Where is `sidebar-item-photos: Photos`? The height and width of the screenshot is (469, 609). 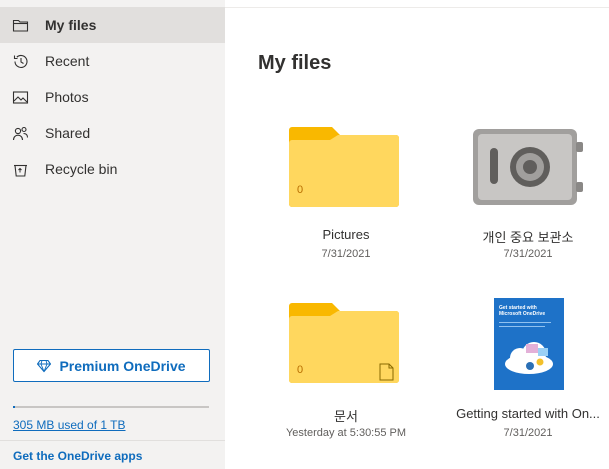
sidebar-item-photos: Photos is located at coordinates (112, 97).